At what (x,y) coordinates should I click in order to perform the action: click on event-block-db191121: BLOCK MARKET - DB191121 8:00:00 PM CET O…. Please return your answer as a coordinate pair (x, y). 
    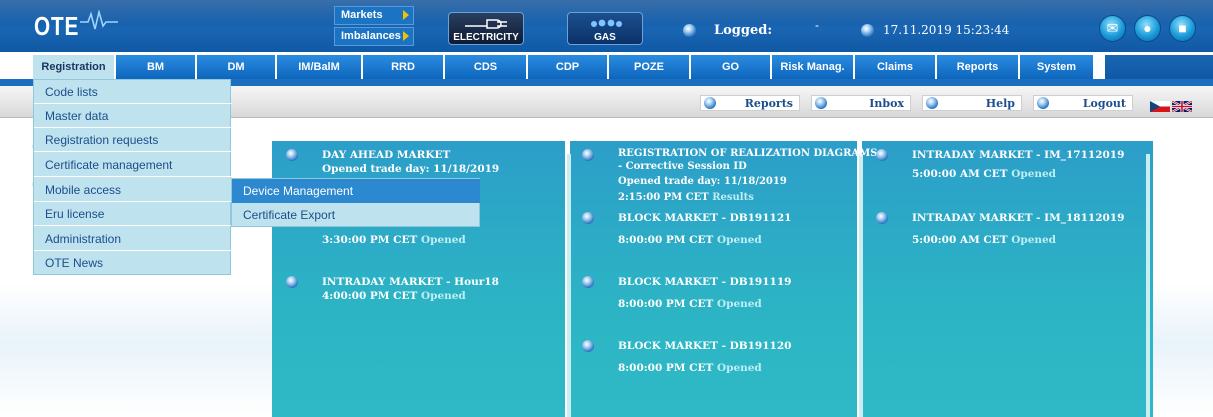
    Looking at the image, I should click on (686, 229).